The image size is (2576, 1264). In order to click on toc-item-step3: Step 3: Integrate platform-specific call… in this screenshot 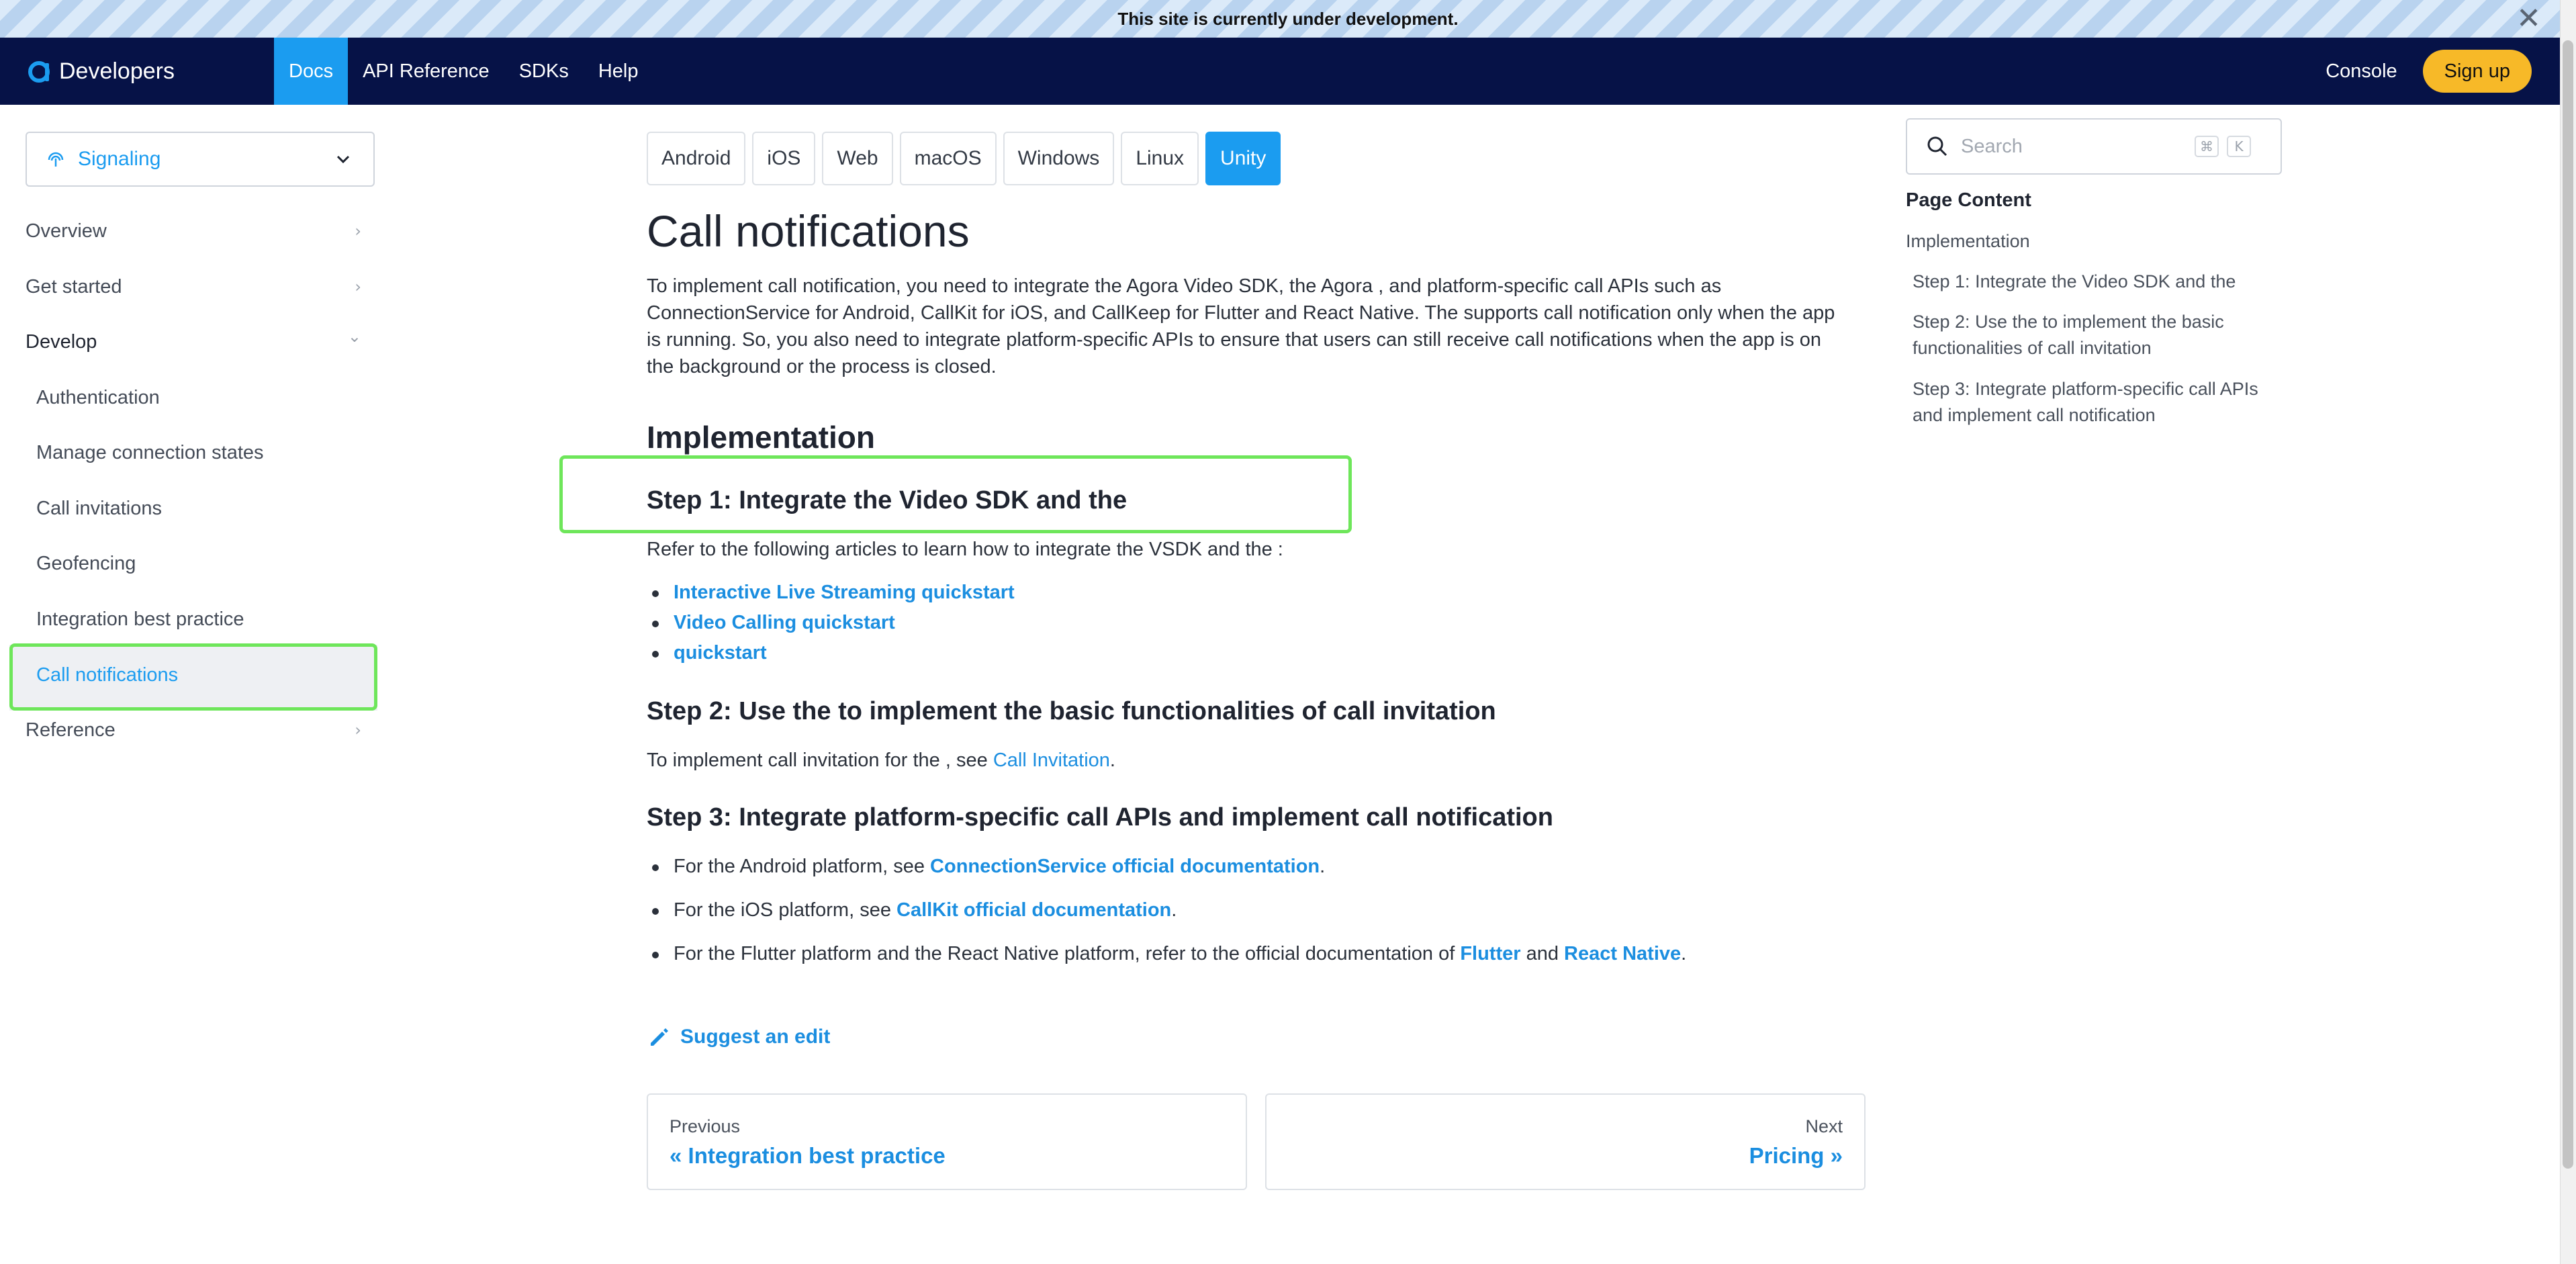, I will do `click(2097, 402)`.